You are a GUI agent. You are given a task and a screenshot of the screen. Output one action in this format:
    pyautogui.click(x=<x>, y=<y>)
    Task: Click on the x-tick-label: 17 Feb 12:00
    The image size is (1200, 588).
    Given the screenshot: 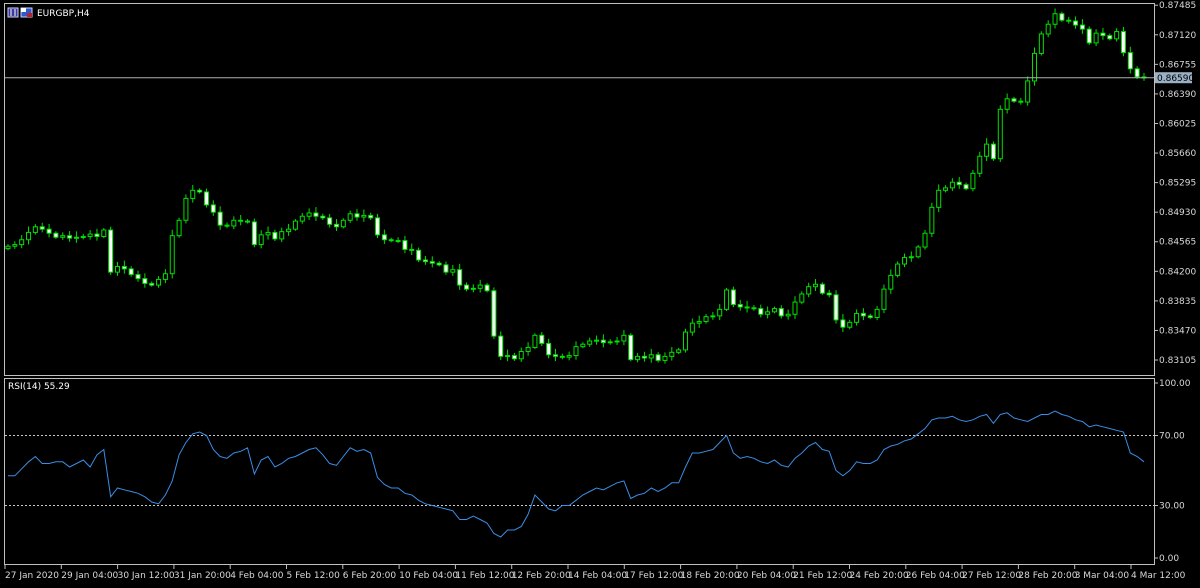 What is the action you would take?
    pyautogui.click(x=653, y=576)
    